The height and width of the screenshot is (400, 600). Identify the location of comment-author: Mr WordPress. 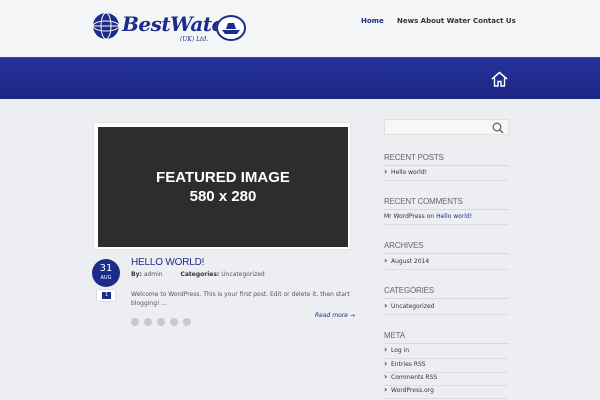
(404, 216).